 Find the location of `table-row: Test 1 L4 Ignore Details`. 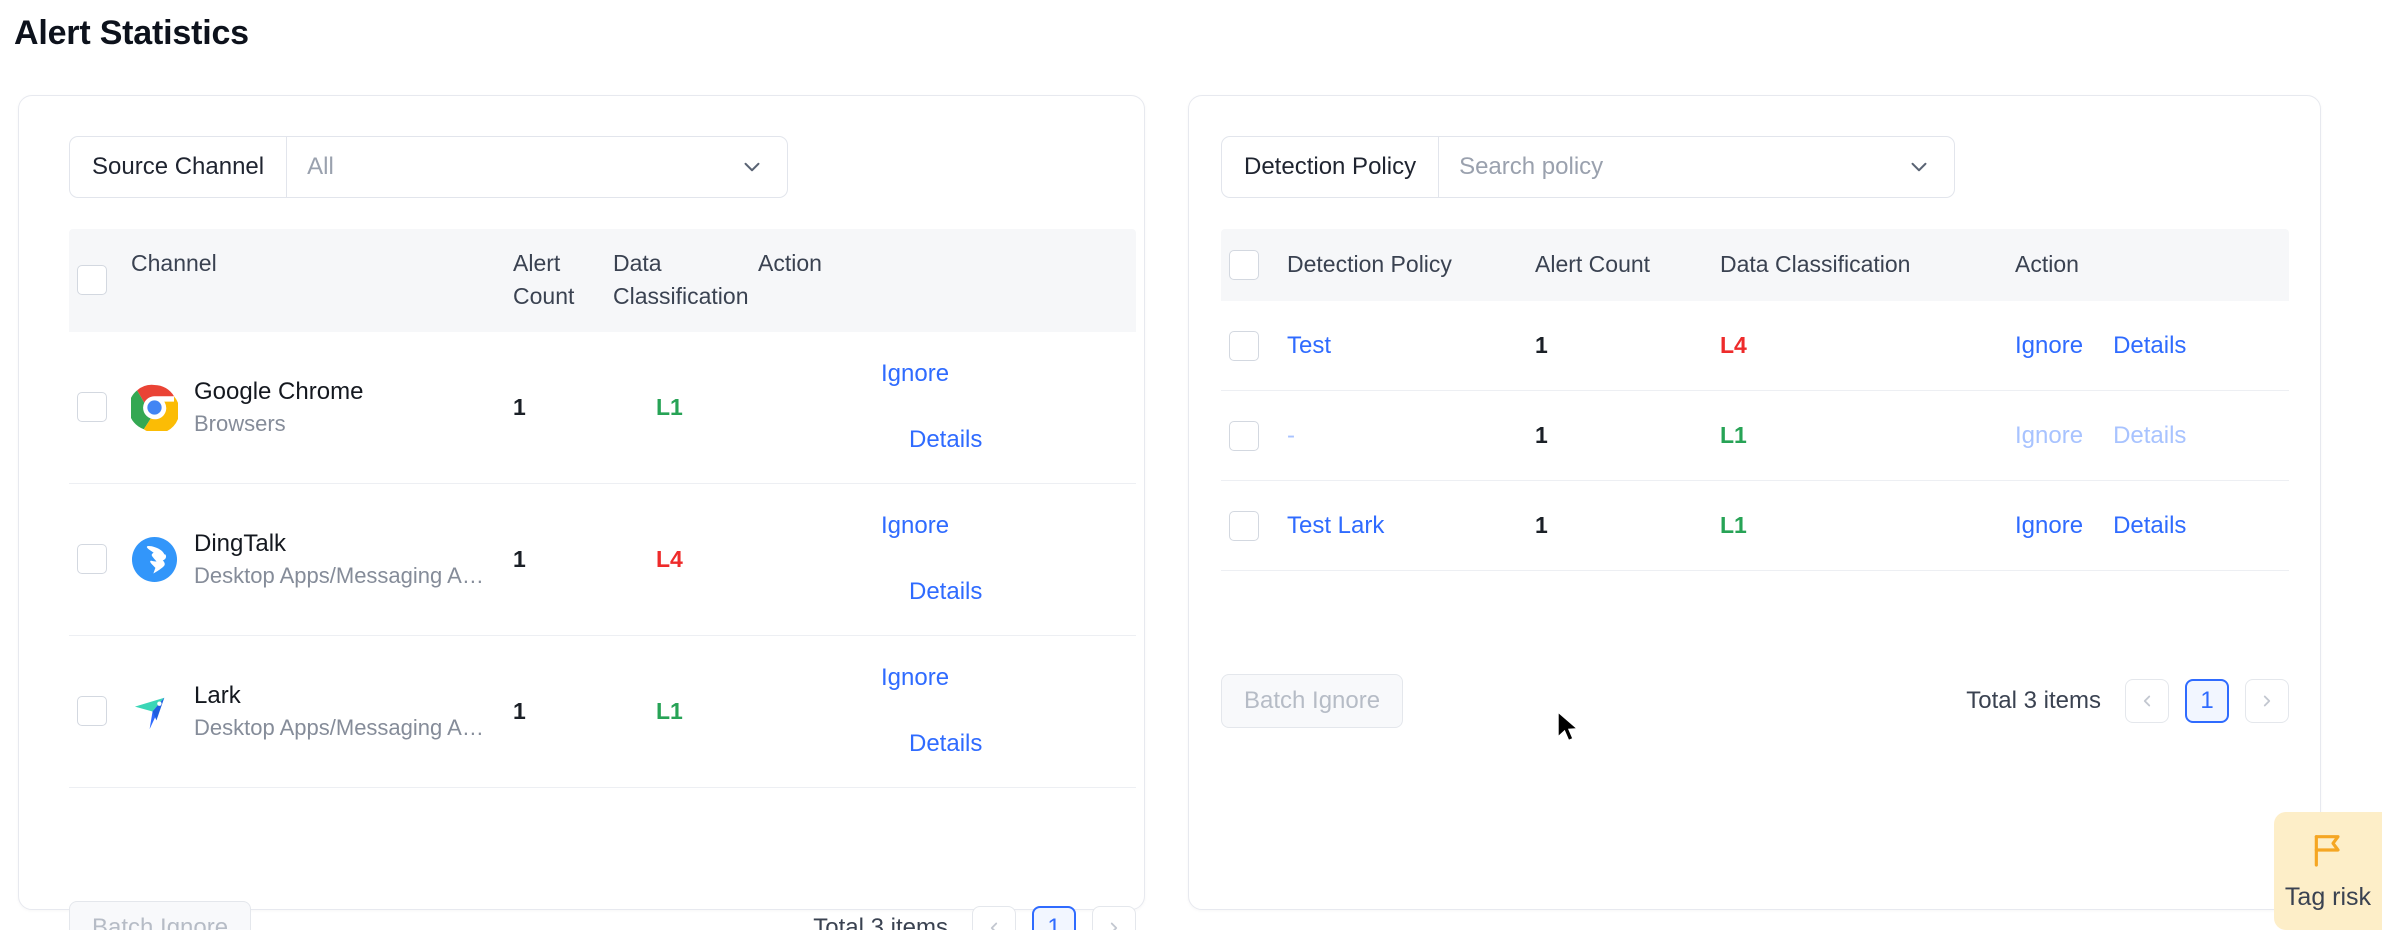

table-row: Test 1 L4 Ignore Details is located at coordinates (1755, 346).